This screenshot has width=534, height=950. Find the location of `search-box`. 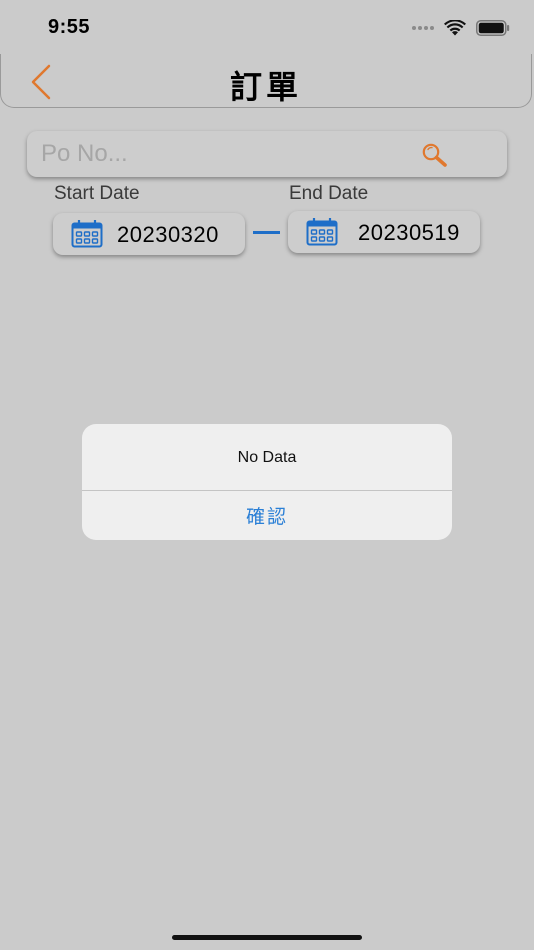

search-box is located at coordinates (267, 154).